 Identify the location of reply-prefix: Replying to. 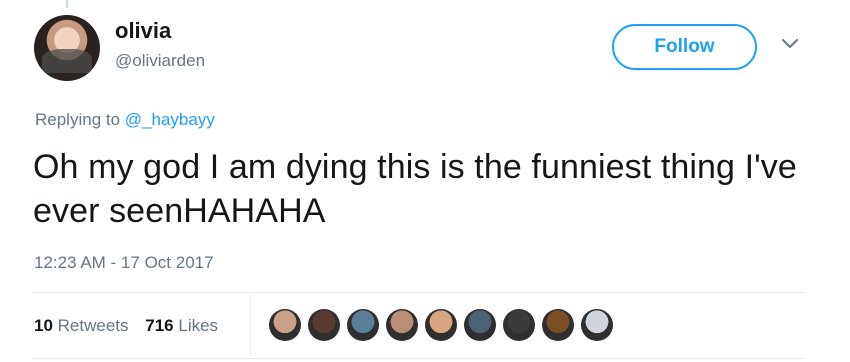
(78, 119).